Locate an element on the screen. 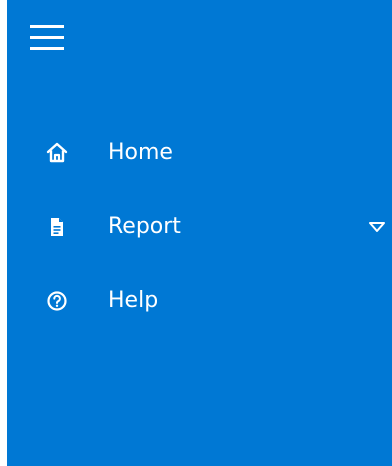 Image resolution: width=392 pixels, height=466 pixels. hamburger-menu-icon is located at coordinates (47, 38).